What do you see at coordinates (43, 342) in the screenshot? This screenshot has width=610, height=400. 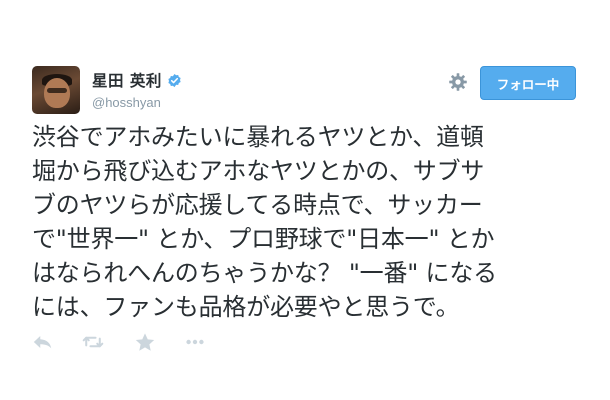 I see `reply-icon` at bounding box center [43, 342].